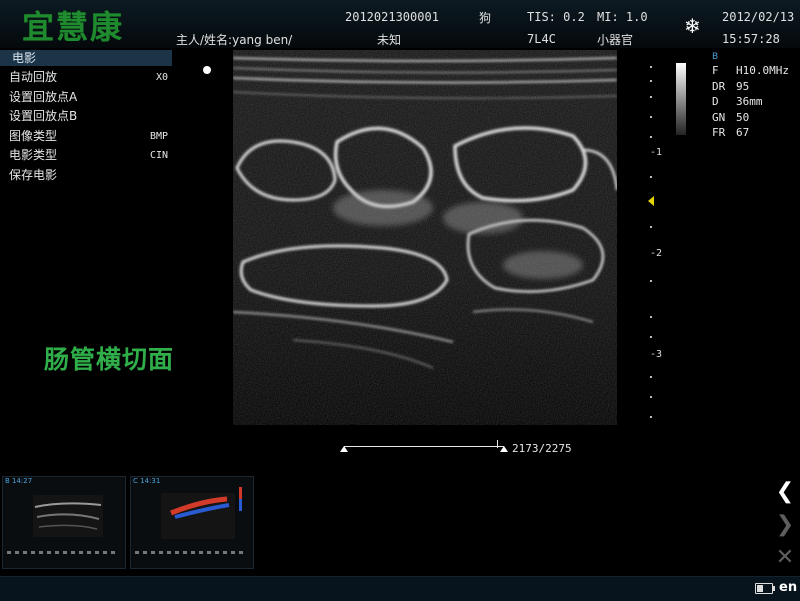 The height and width of the screenshot is (601, 800). Describe the element at coordinates (33, 174) in the screenshot. I see `menu-item-label: 保存电影` at that location.